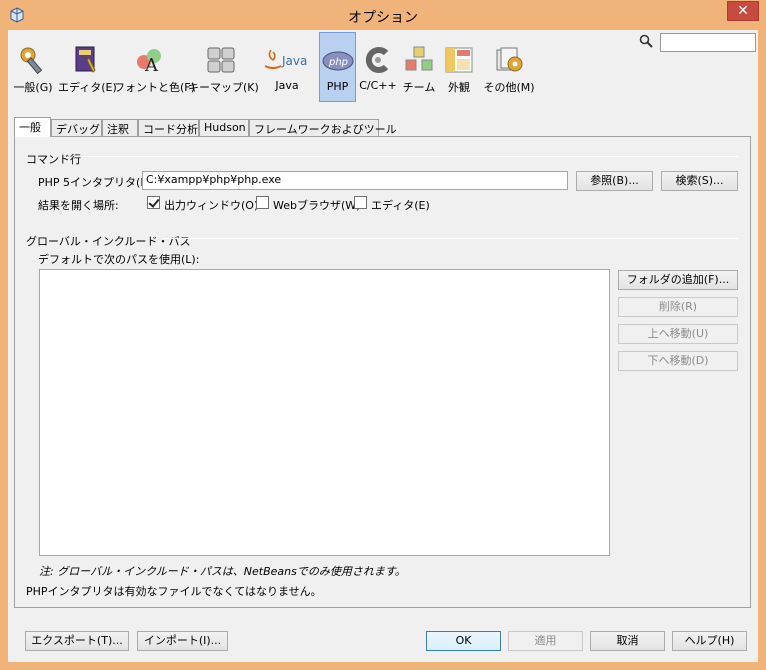 This screenshot has height=670, width=766. Describe the element at coordinates (154, 87) in the screenshot. I see `category-label: フォントと色(F)` at that location.